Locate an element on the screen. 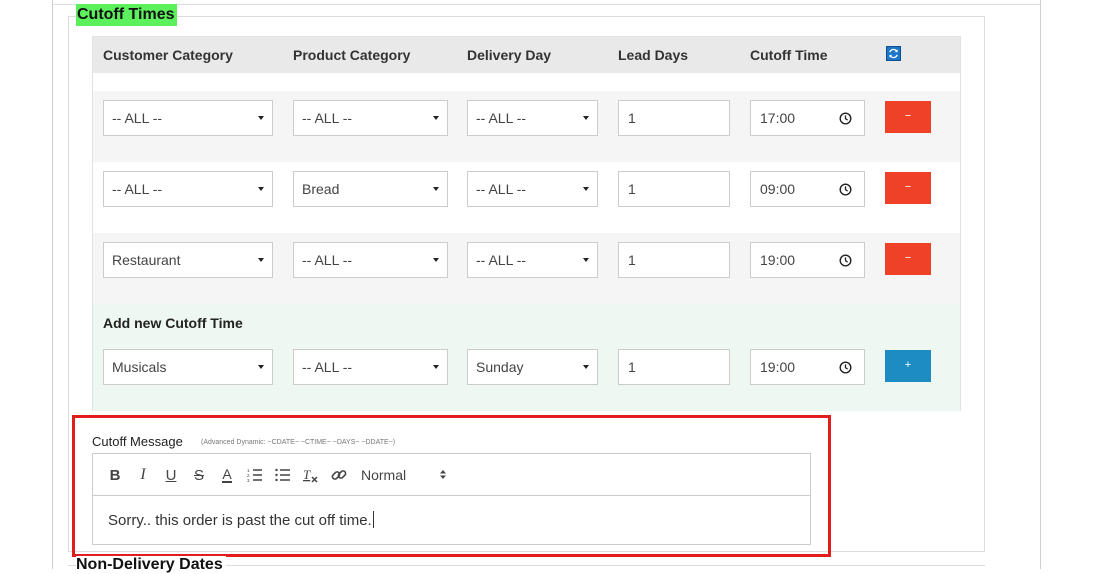 The image size is (1099, 574). bullet-list-button is located at coordinates (283, 475).